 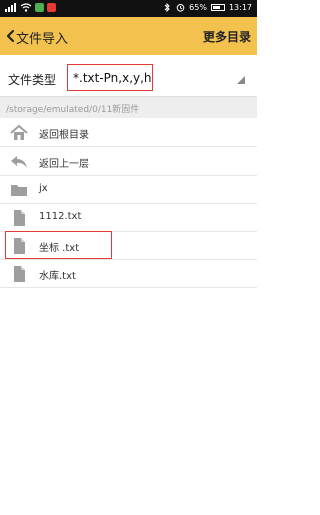 I want to click on signal-icon, so click(x=10, y=7).